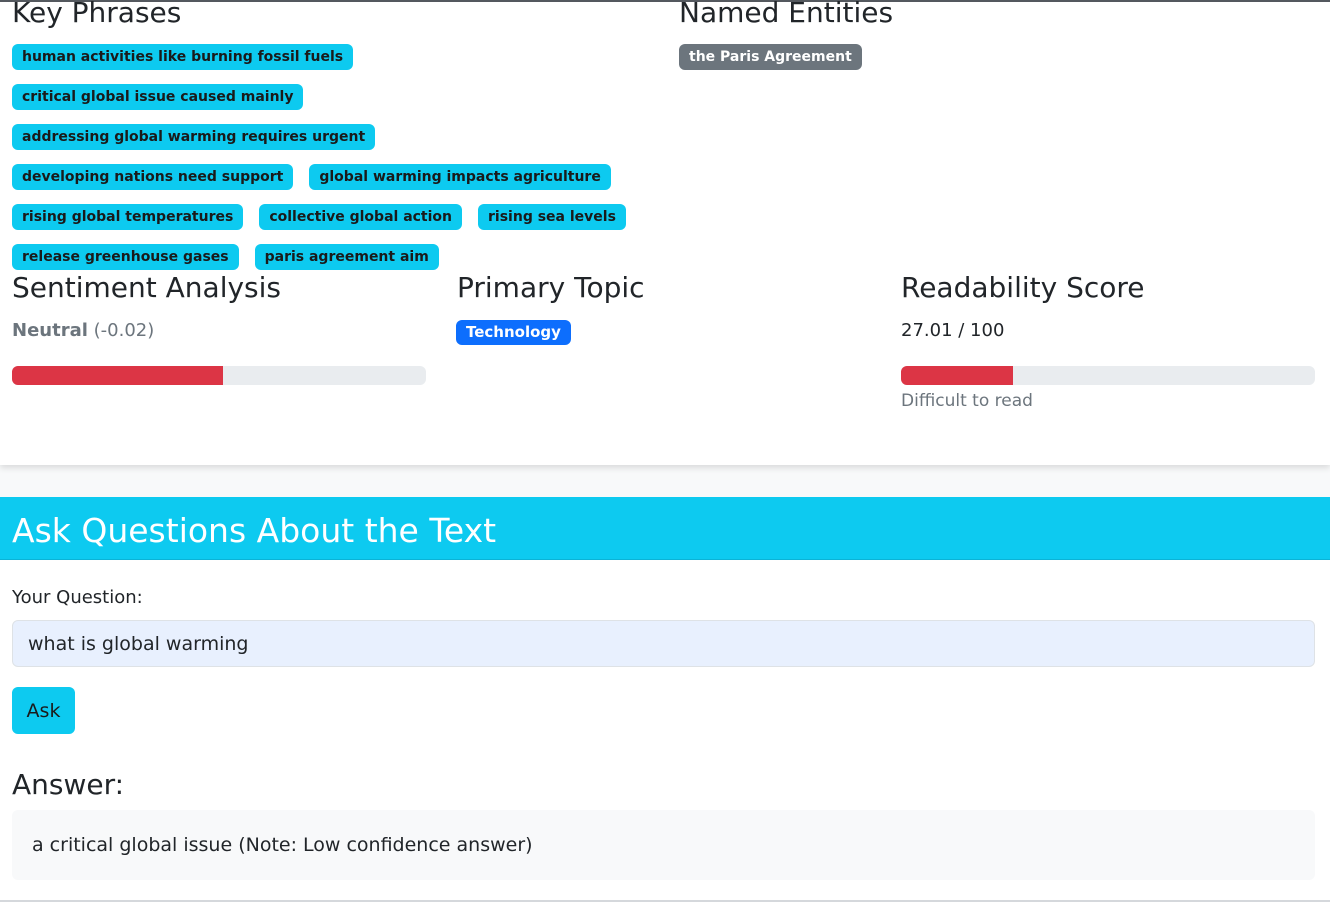  Describe the element at coordinates (146, 287) in the screenshot. I see `sentiment-title: Sentiment Analysis` at that location.